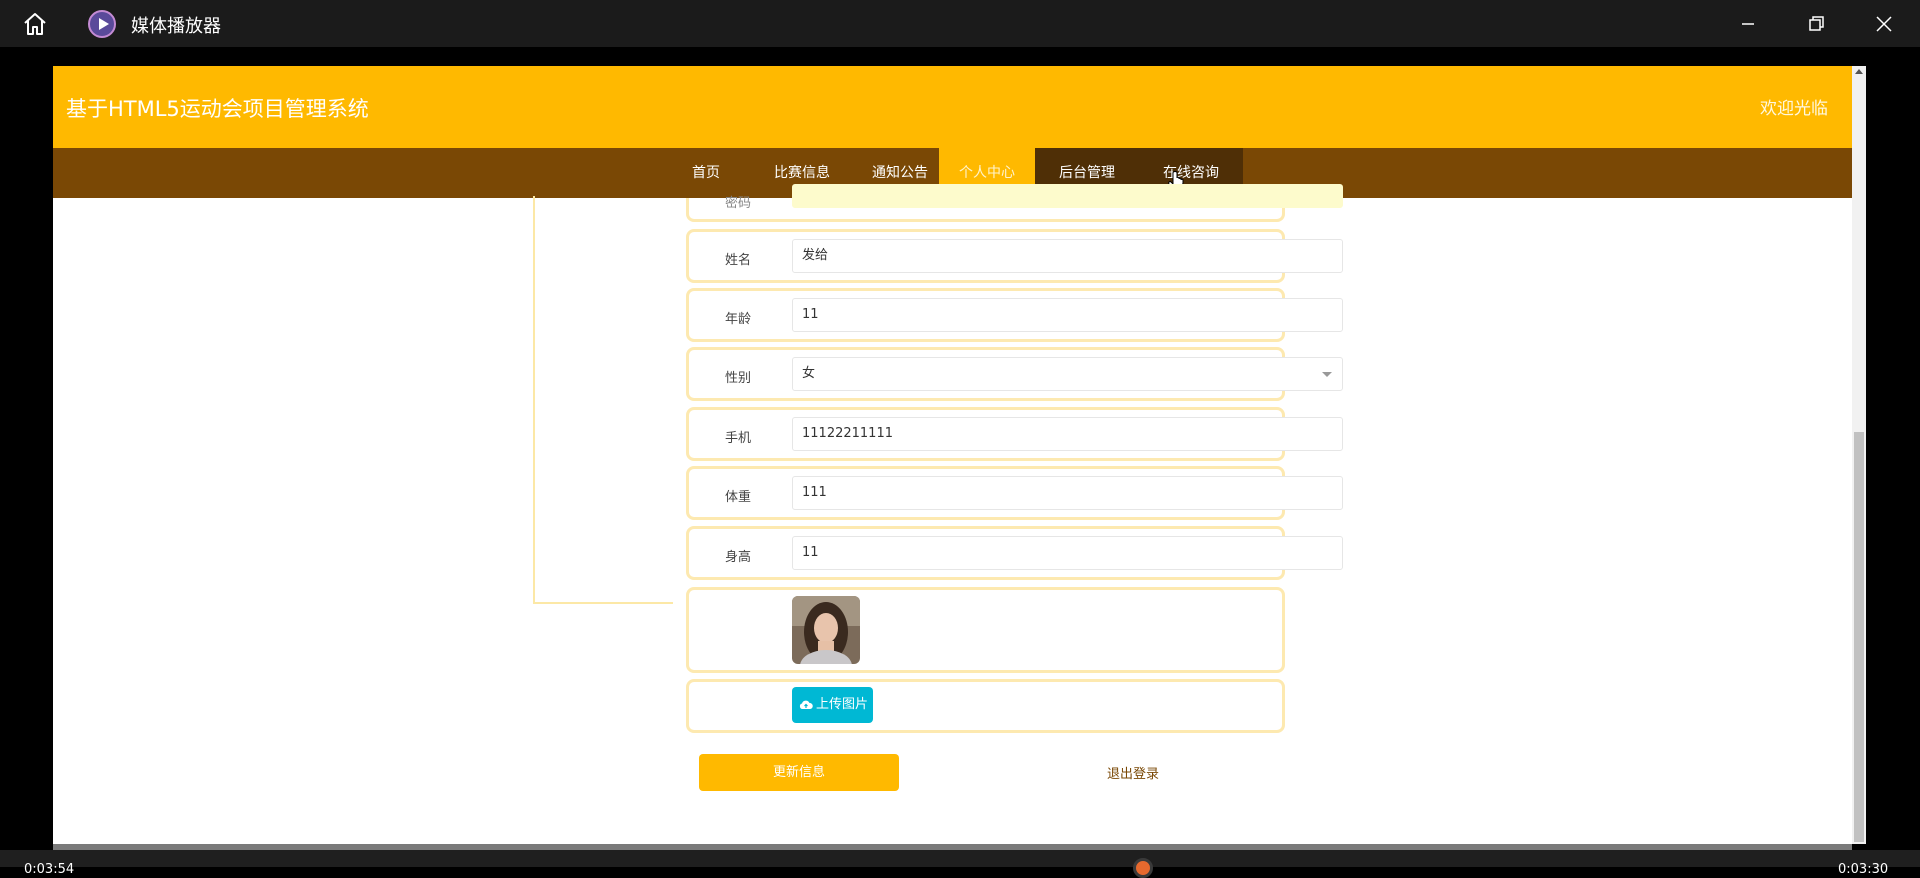  Describe the element at coordinates (738, 557) in the screenshot. I see `height-label: 身高` at that location.